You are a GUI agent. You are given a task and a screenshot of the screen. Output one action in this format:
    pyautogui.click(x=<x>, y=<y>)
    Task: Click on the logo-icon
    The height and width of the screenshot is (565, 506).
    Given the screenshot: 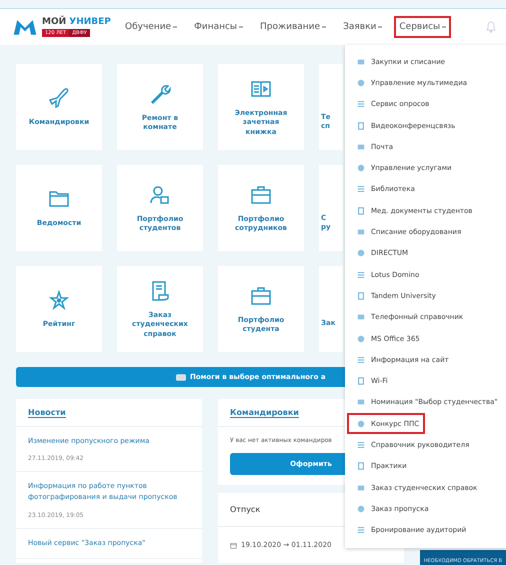 What is the action you would take?
    pyautogui.click(x=25, y=27)
    